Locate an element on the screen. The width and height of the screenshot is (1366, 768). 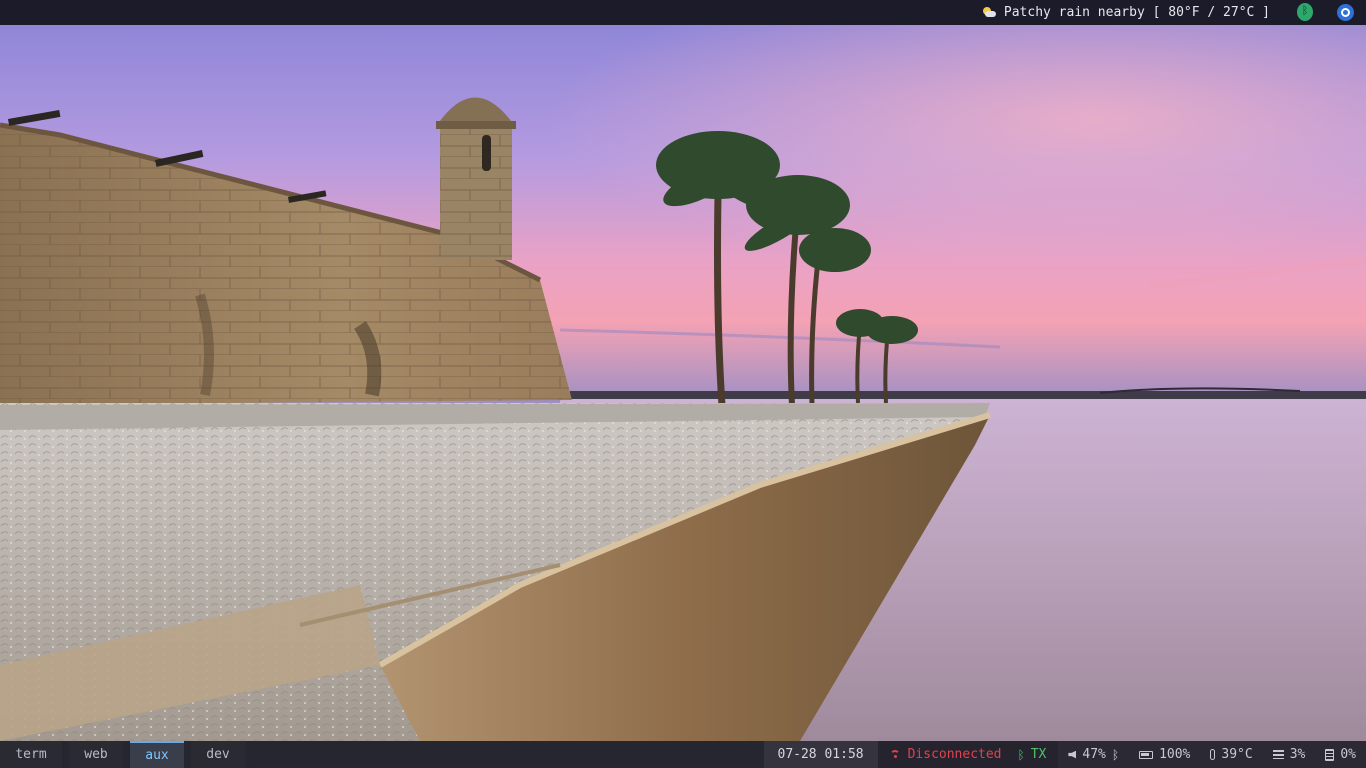
workspace-label: term is located at coordinates (31, 754).